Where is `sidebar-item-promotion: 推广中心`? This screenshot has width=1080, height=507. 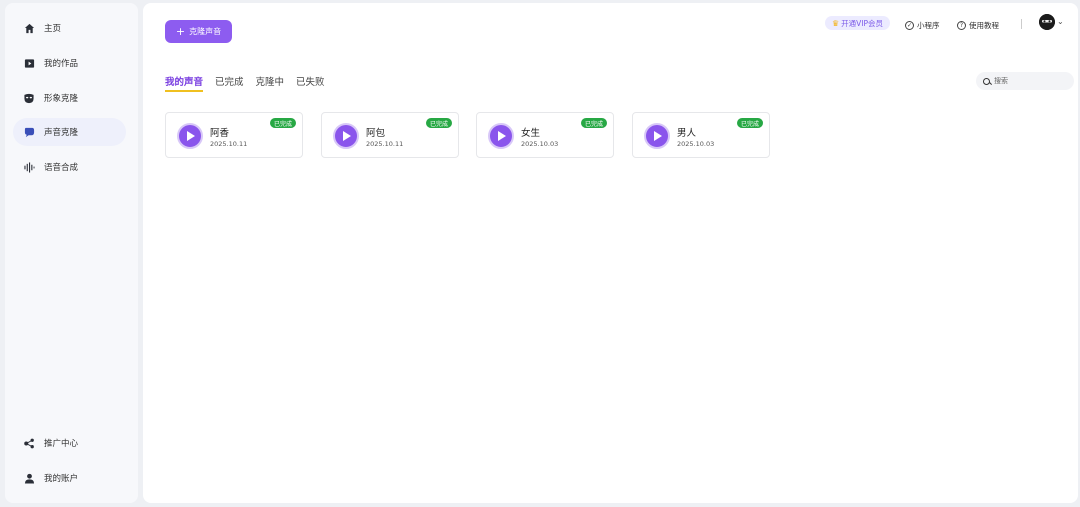
sidebar-item-promotion: 推广中心 is located at coordinates (69, 443).